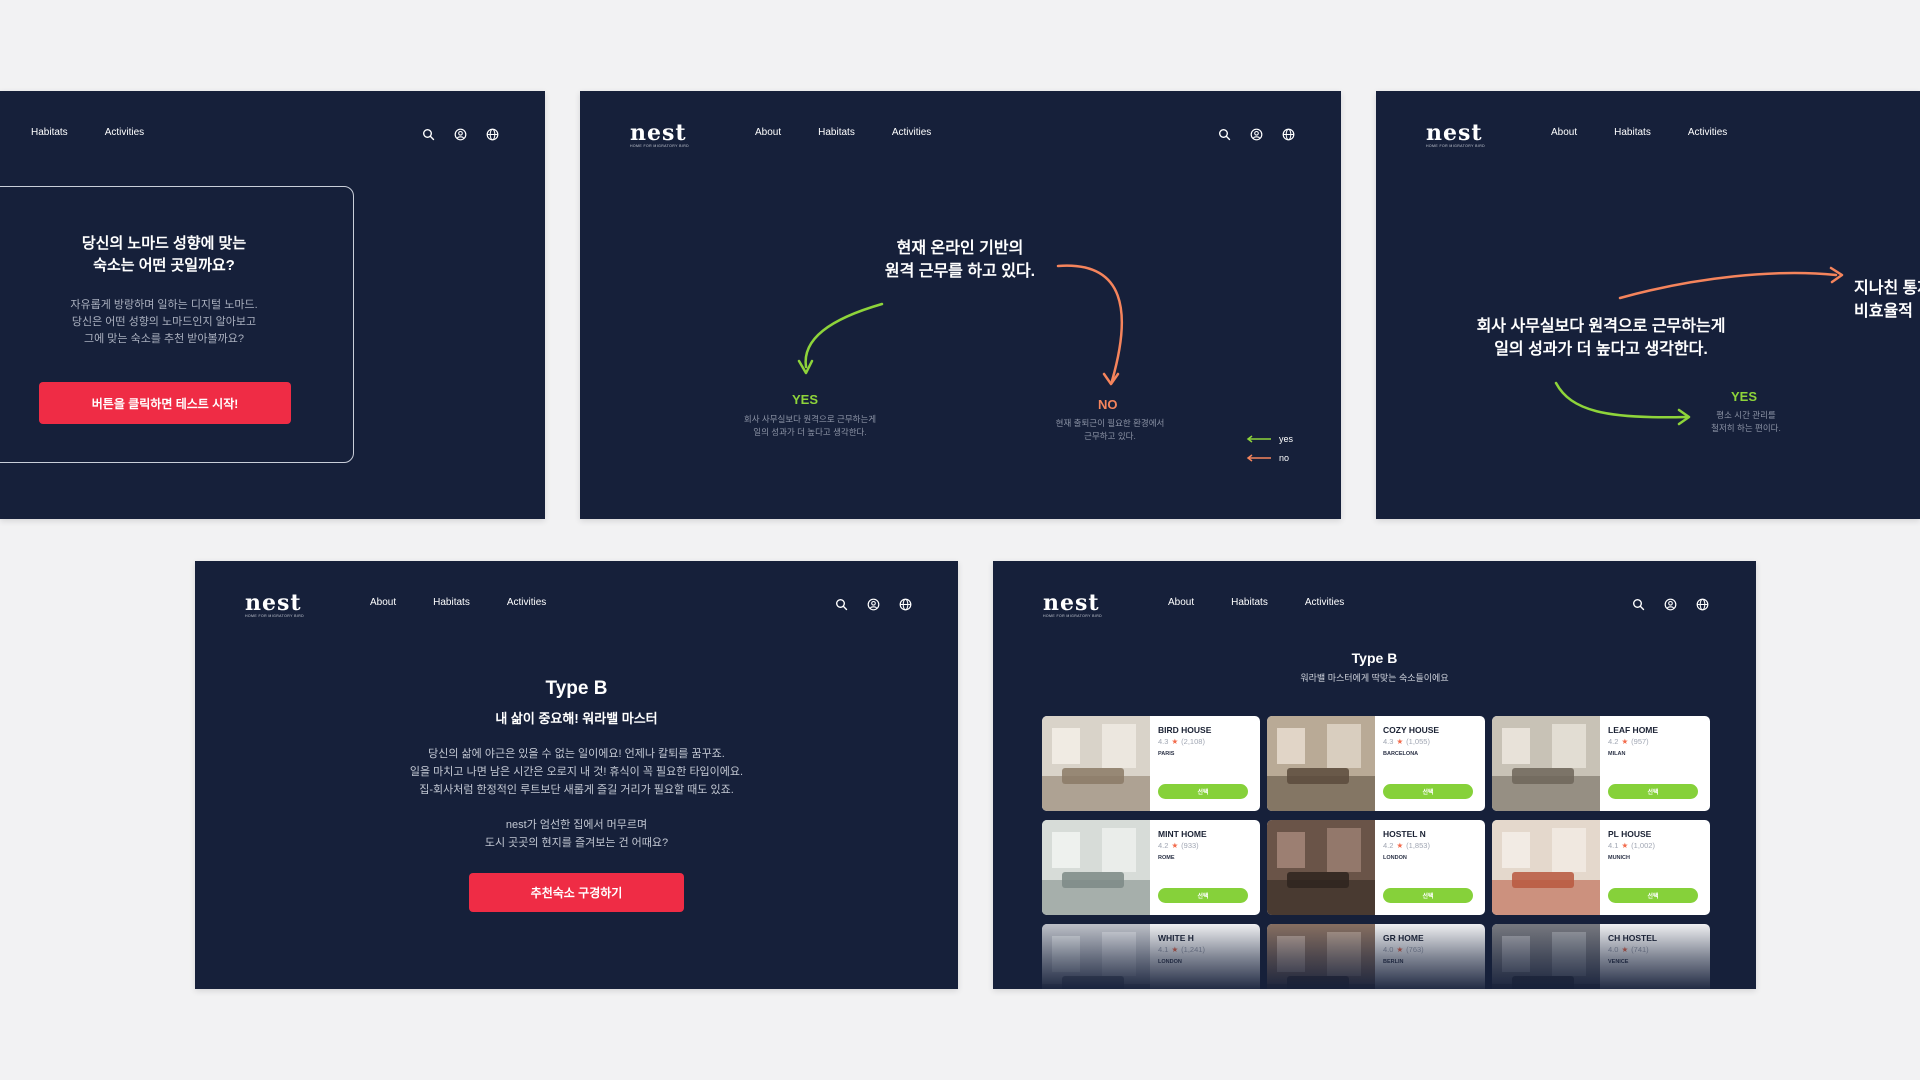 The width and height of the screenshot is (1920, 1080). What do you see at coordinates (1166, 858) in the screenshot?
I see `house-city: ROME` at bounding box center [1166, 858].